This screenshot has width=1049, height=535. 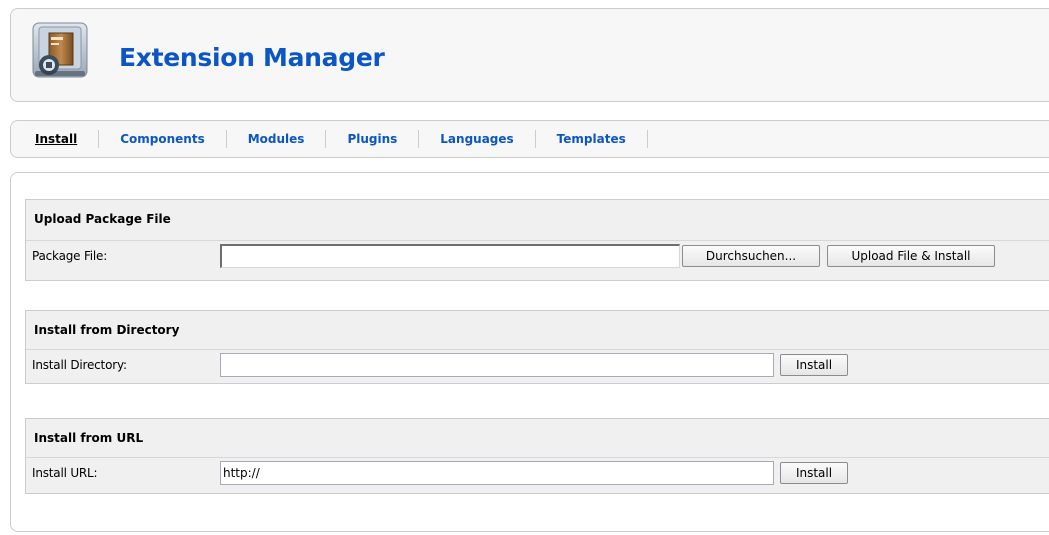 I want to click on install-url-label: Install URL:, so click(x=65, y=473).